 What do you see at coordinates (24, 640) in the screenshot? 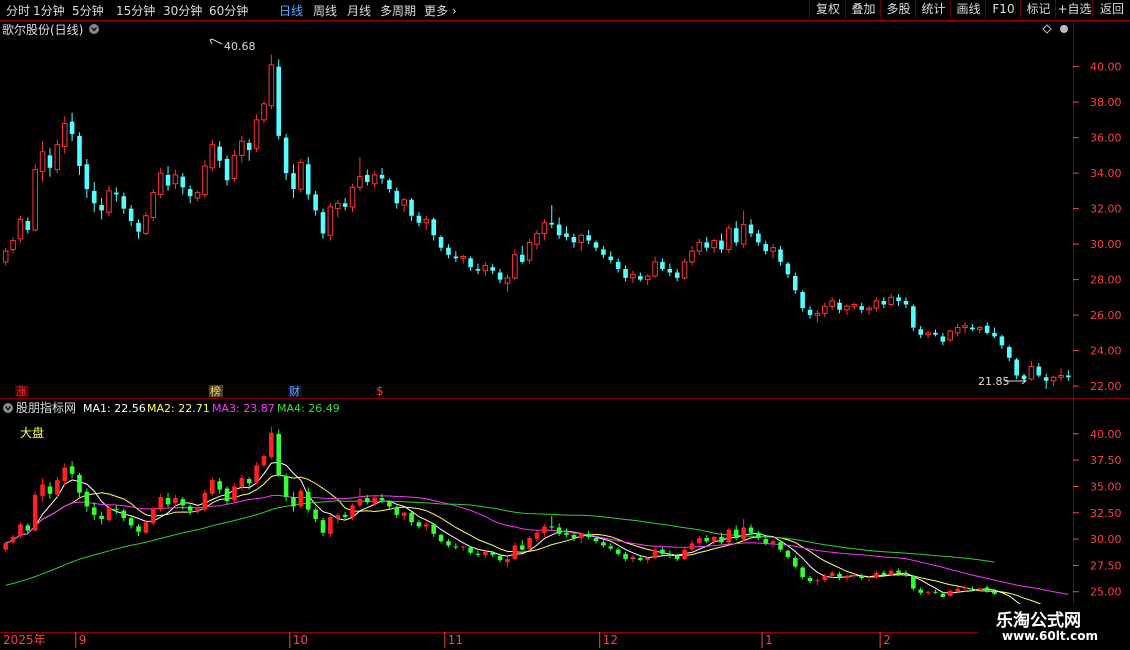
I see `x-axis-year-label: 2025年` at bounding box center [24, 640].